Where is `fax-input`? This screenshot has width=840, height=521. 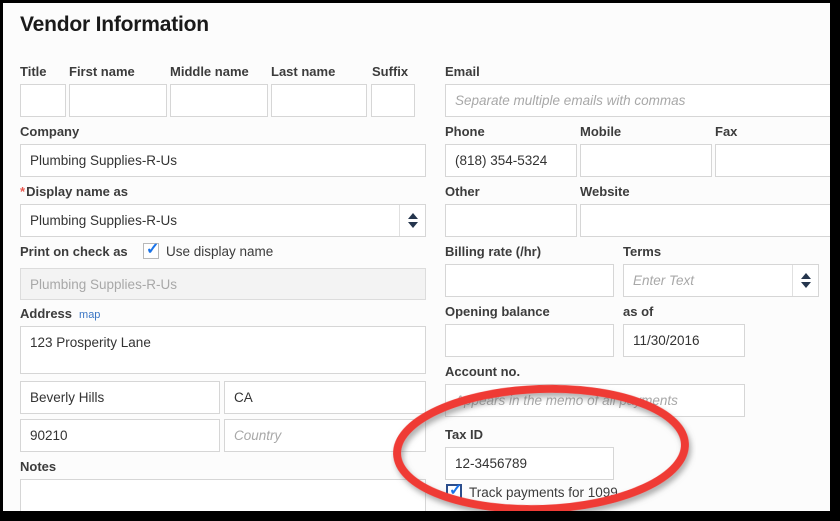 fax-input is located at coordinates (772, 160).